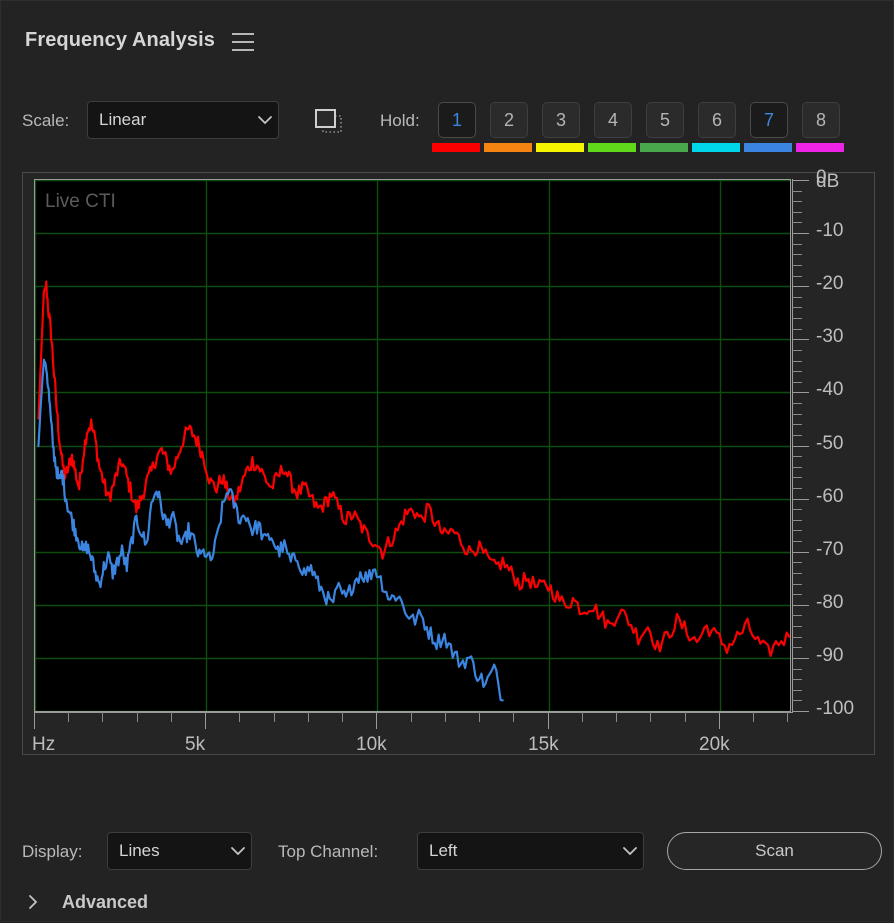 The image size is (894, 923). What do you see at coordinates (243, 40) in the screenshot?
I see `hamburger-menu-icon` at bounding box center [243, 40].